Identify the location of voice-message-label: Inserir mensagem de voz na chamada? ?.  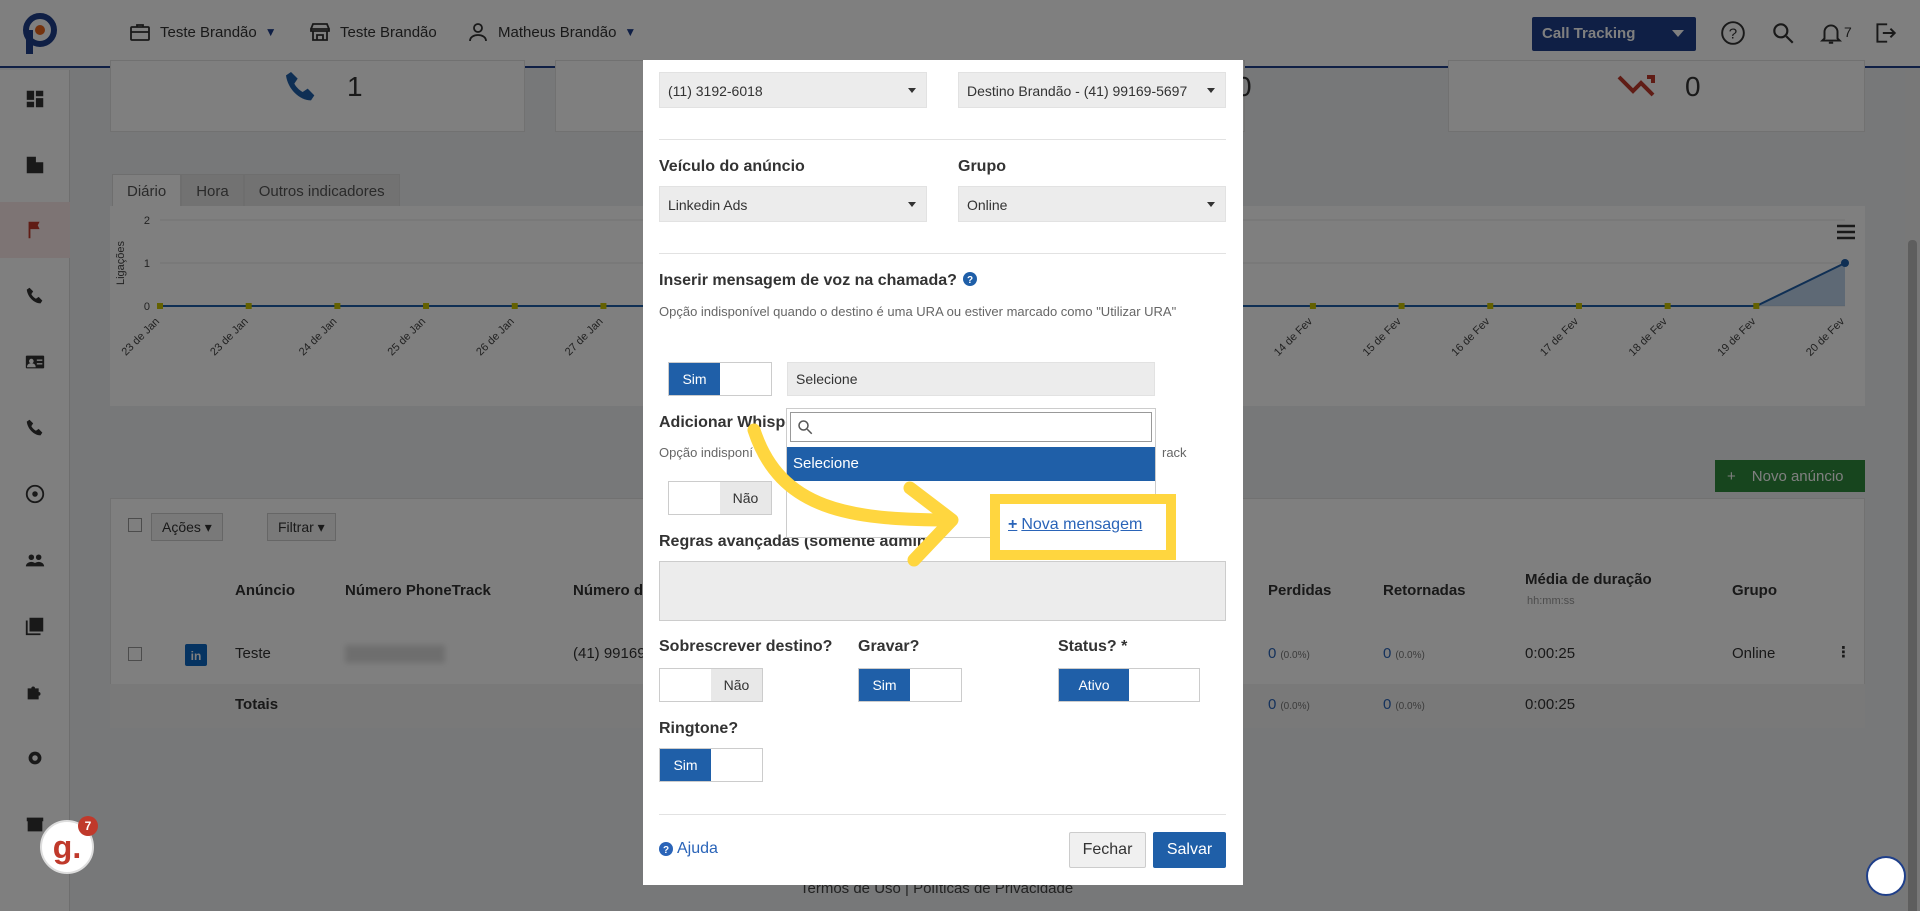
(818, 281).